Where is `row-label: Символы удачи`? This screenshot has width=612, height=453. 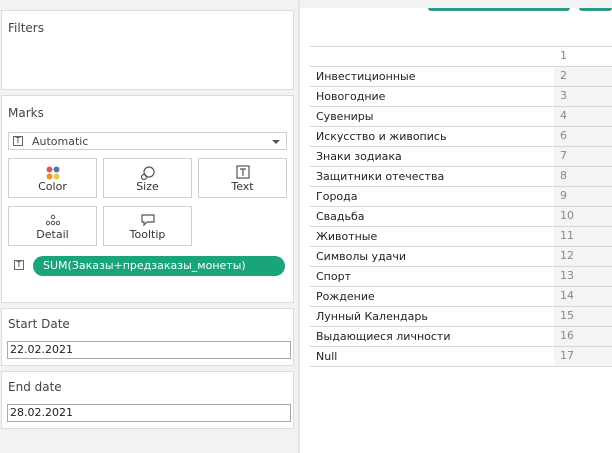 row-label: Символы удачи is located at coordinates (361, 256).